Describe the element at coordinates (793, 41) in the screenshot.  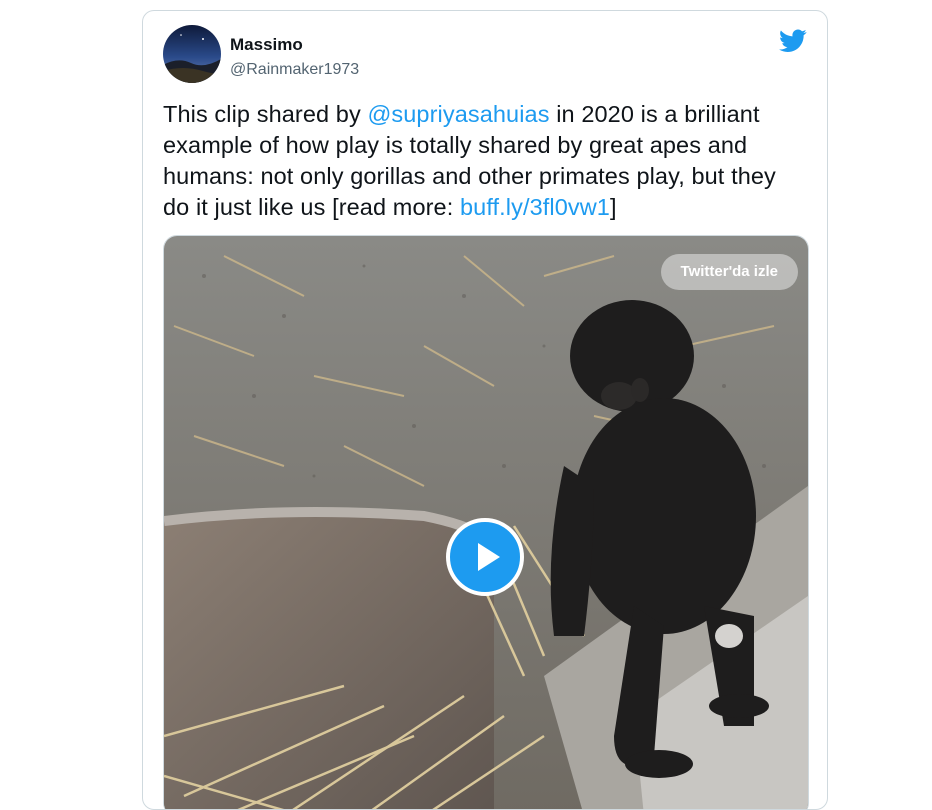
I see `twitter-bird-icon` at that location.